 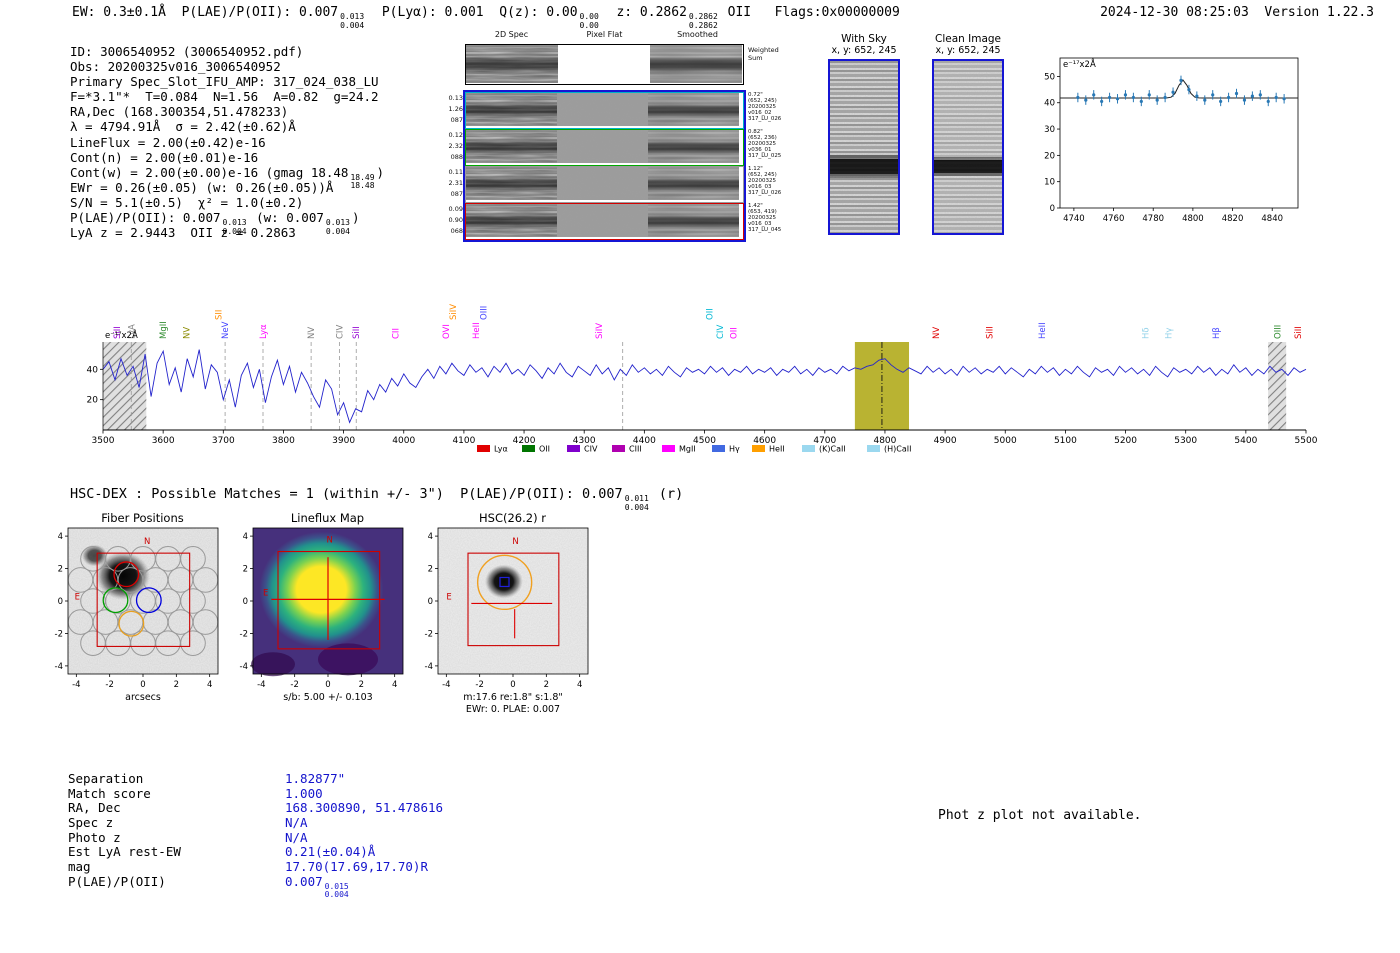 I want to click on x-tick-label: 4780, so click(x=1153, y=219).